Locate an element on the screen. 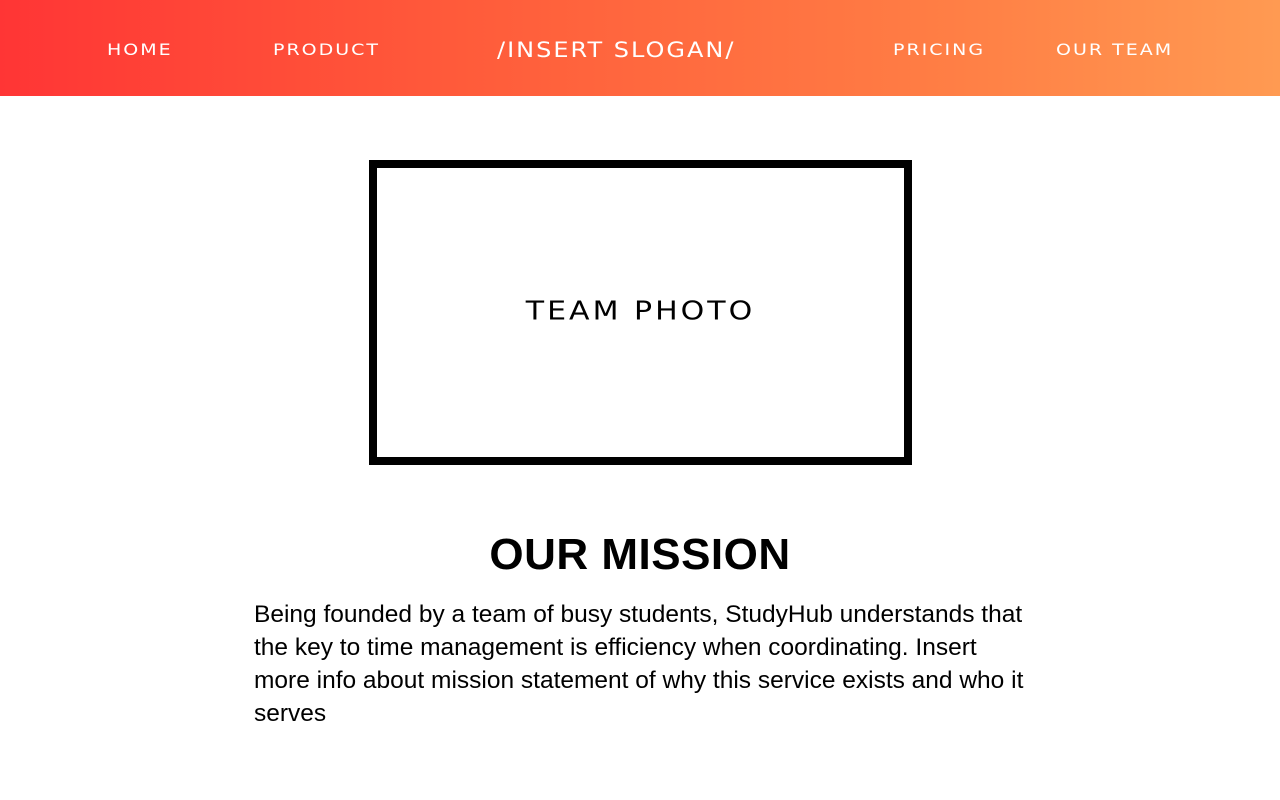 This screenshot has width=1280, height=800. mission-heading: OUR MISSION is located at coordinates (640, 554).